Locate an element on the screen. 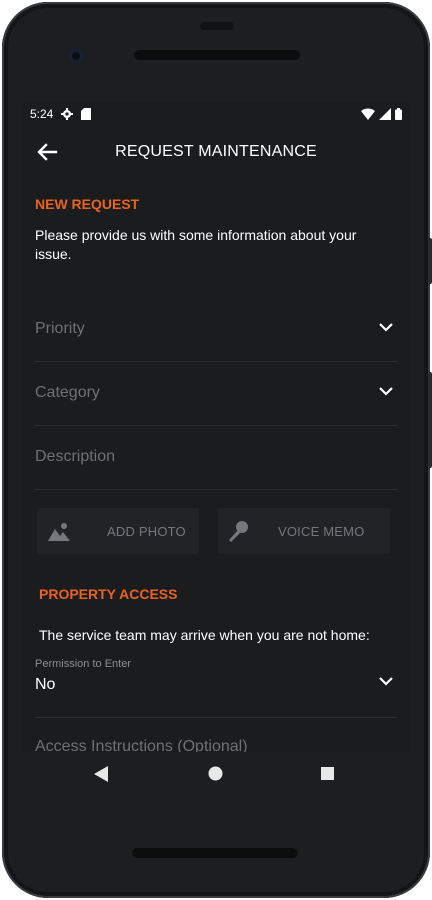  signal-icon is located at coordinates (385, 114).